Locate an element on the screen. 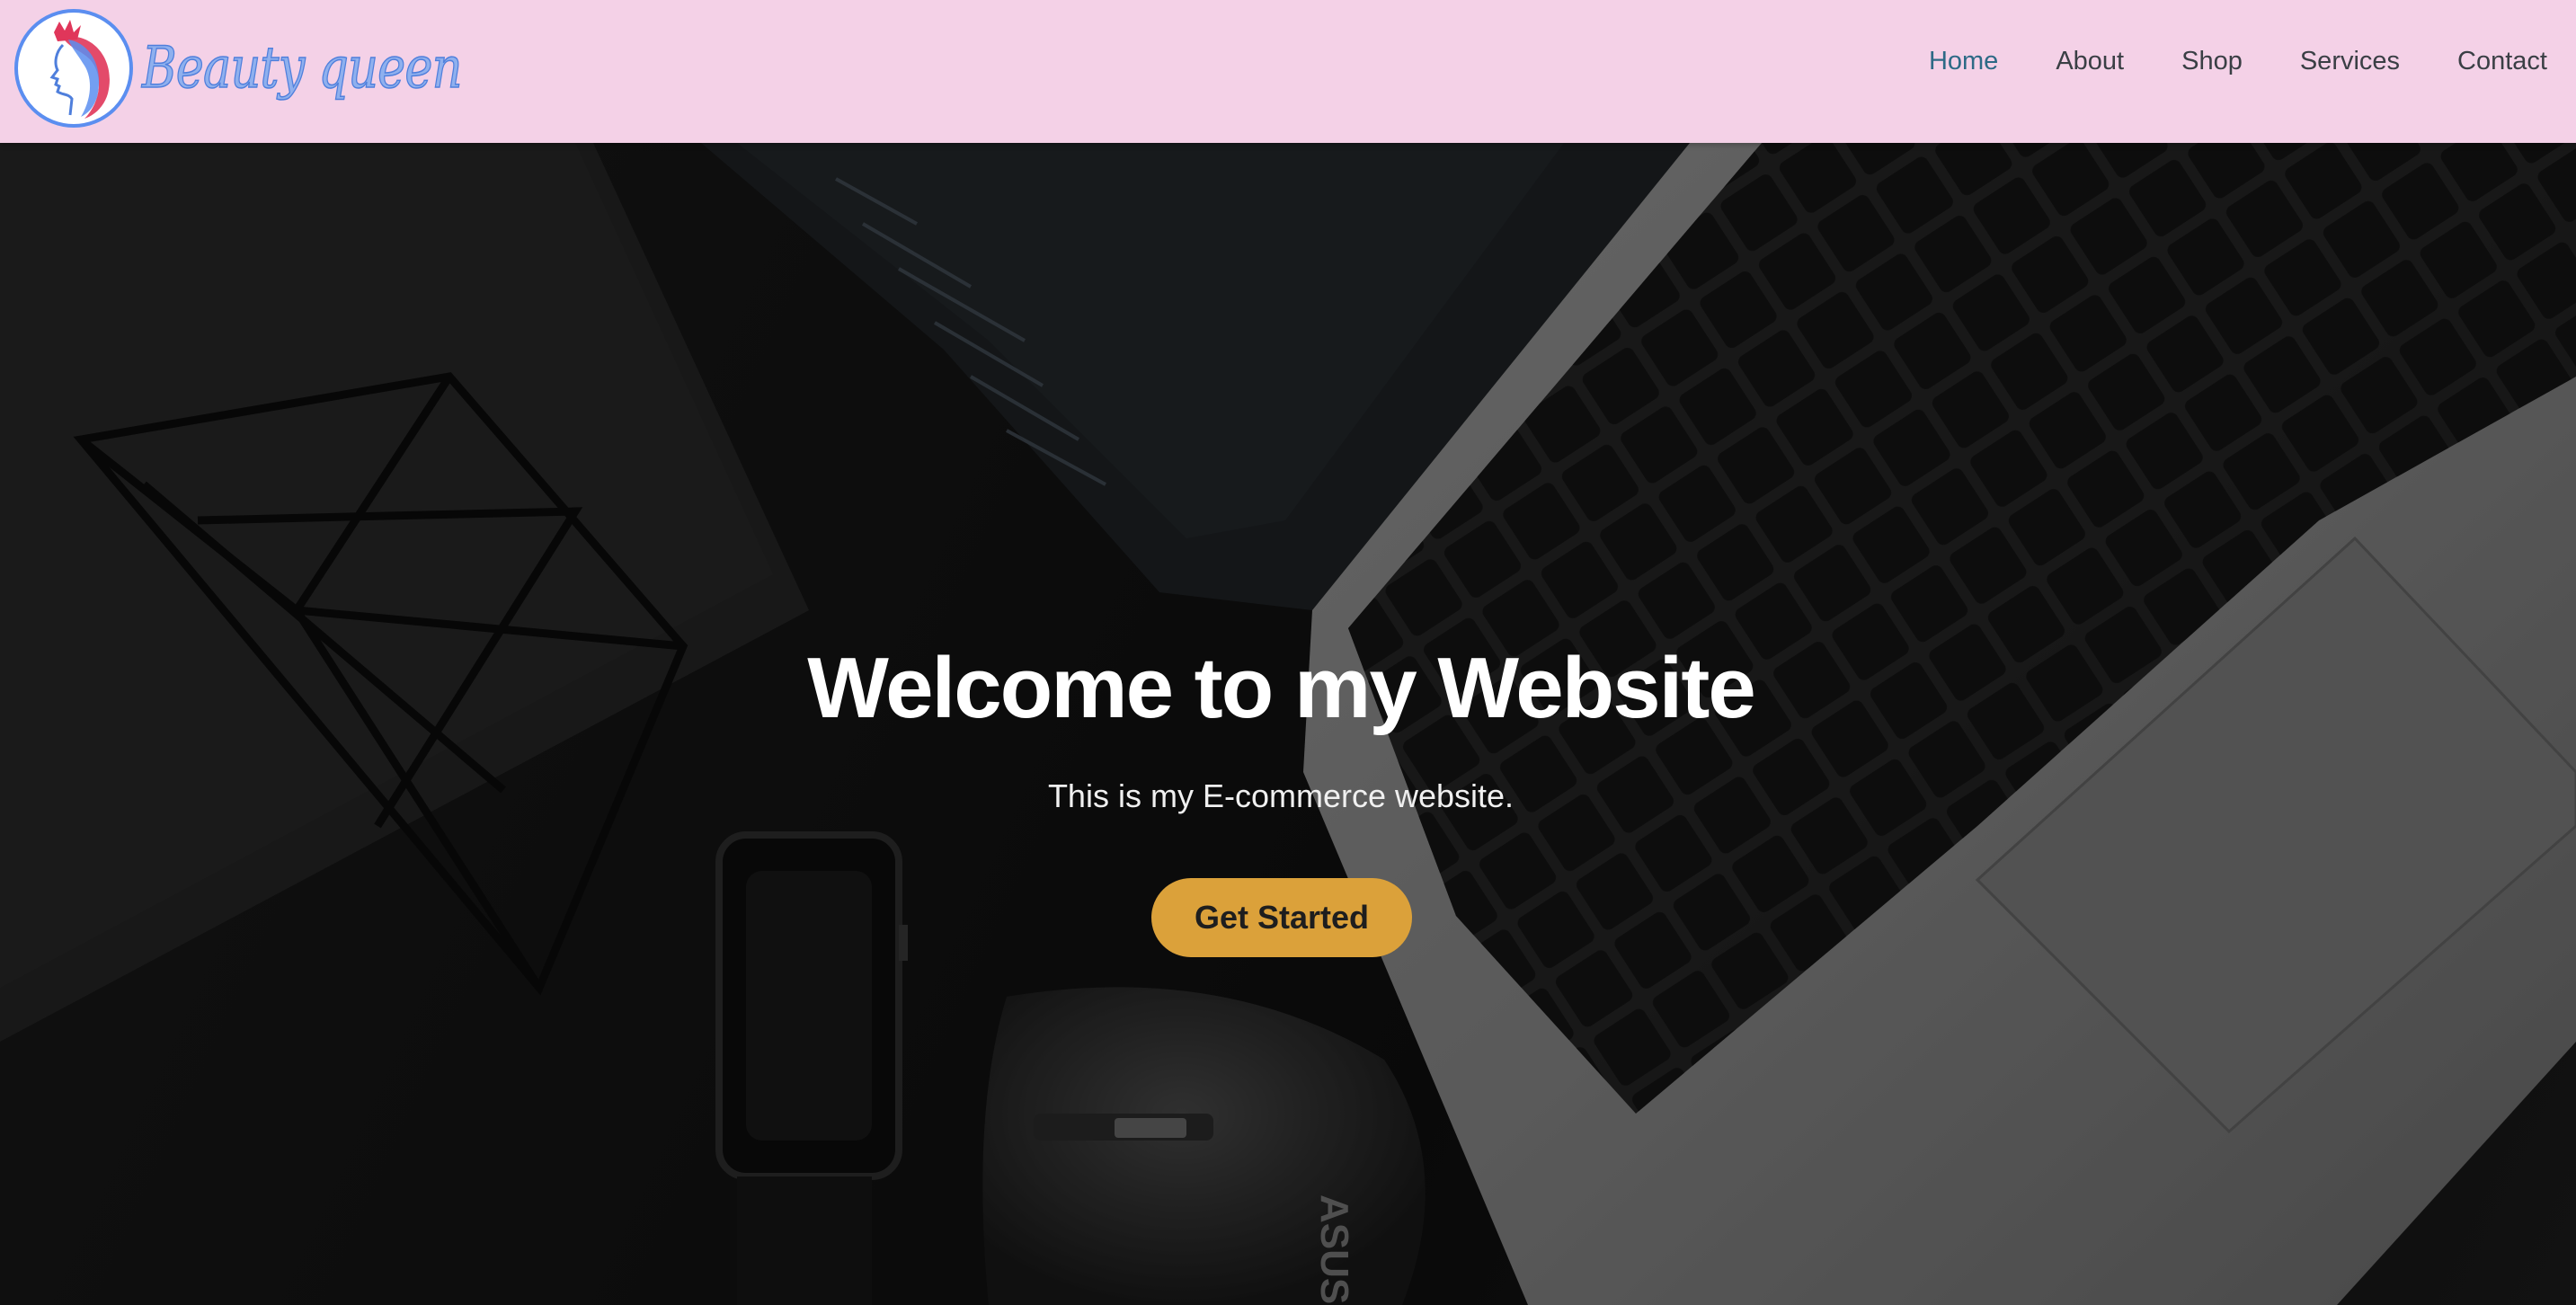 The image size is (2576, 1305). queen-silhouette-icon is located at coordinates (73, 68).